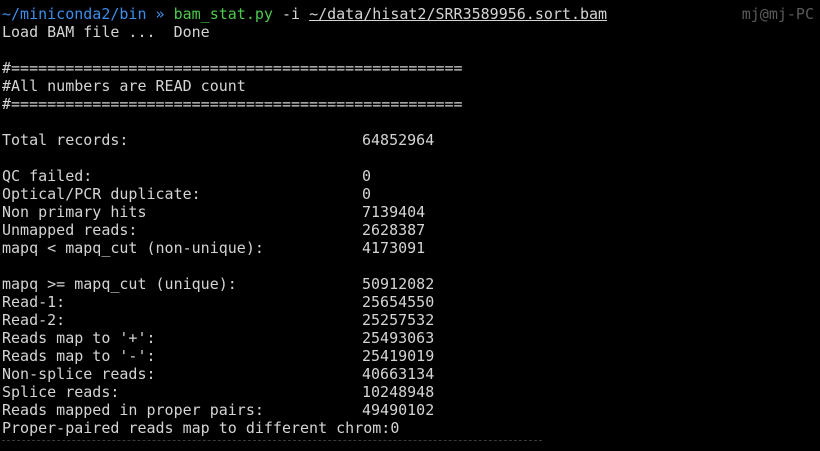 The width and height of the screenshot is (820, 451). Describe the element at coordinates (124, 86) in the screenshot. I see `output-header: #All numbers are READ count` at that location.